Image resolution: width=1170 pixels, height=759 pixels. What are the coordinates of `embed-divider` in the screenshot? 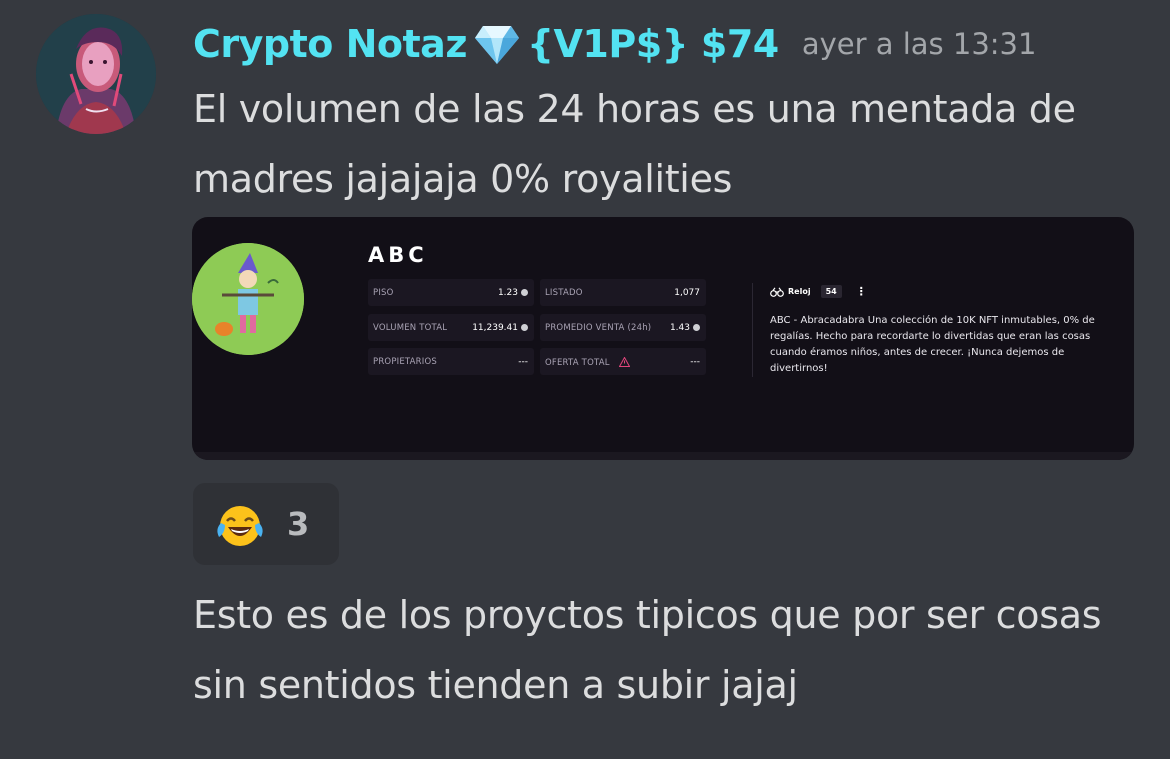 It's located at (752, 330).